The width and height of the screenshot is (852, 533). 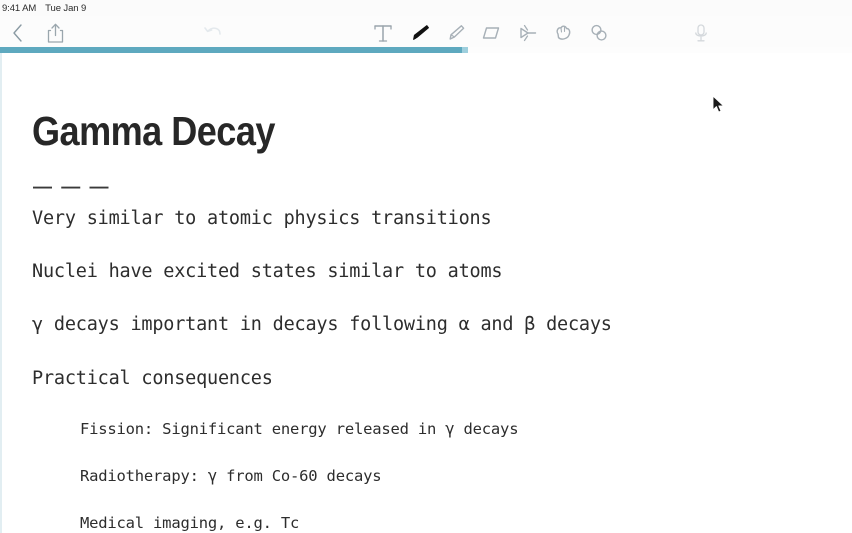 I want to click on pen-tool-icon, so click(x=419, y=33).